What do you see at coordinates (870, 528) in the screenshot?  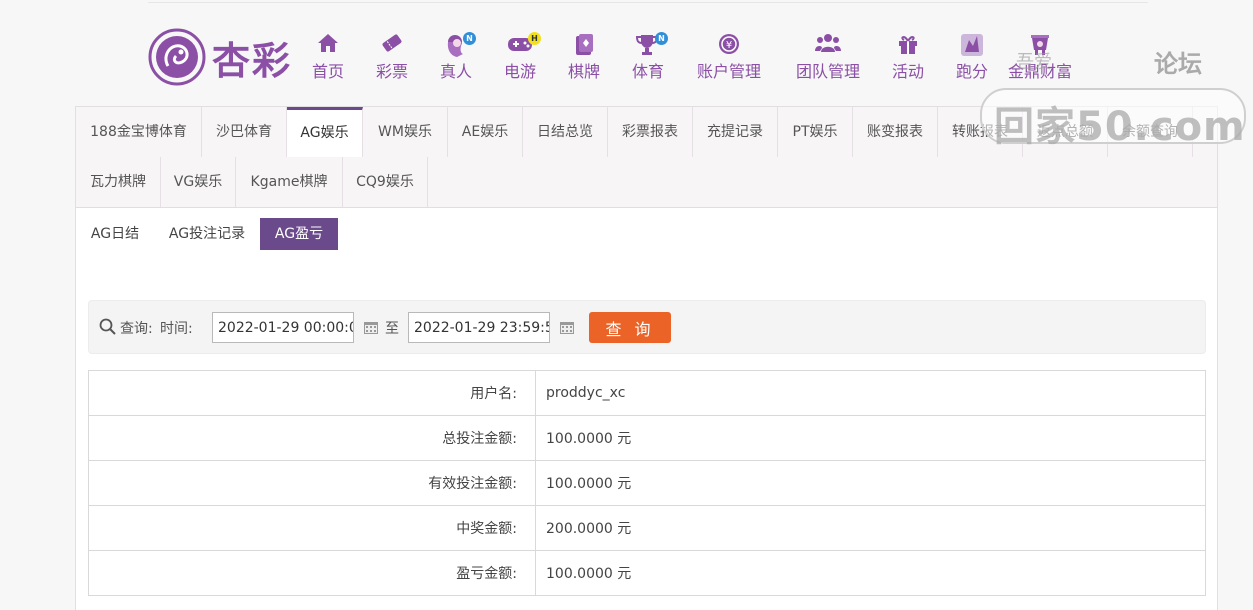 I see `row-value: 200.0000 元` at bounding box center [870, 528].